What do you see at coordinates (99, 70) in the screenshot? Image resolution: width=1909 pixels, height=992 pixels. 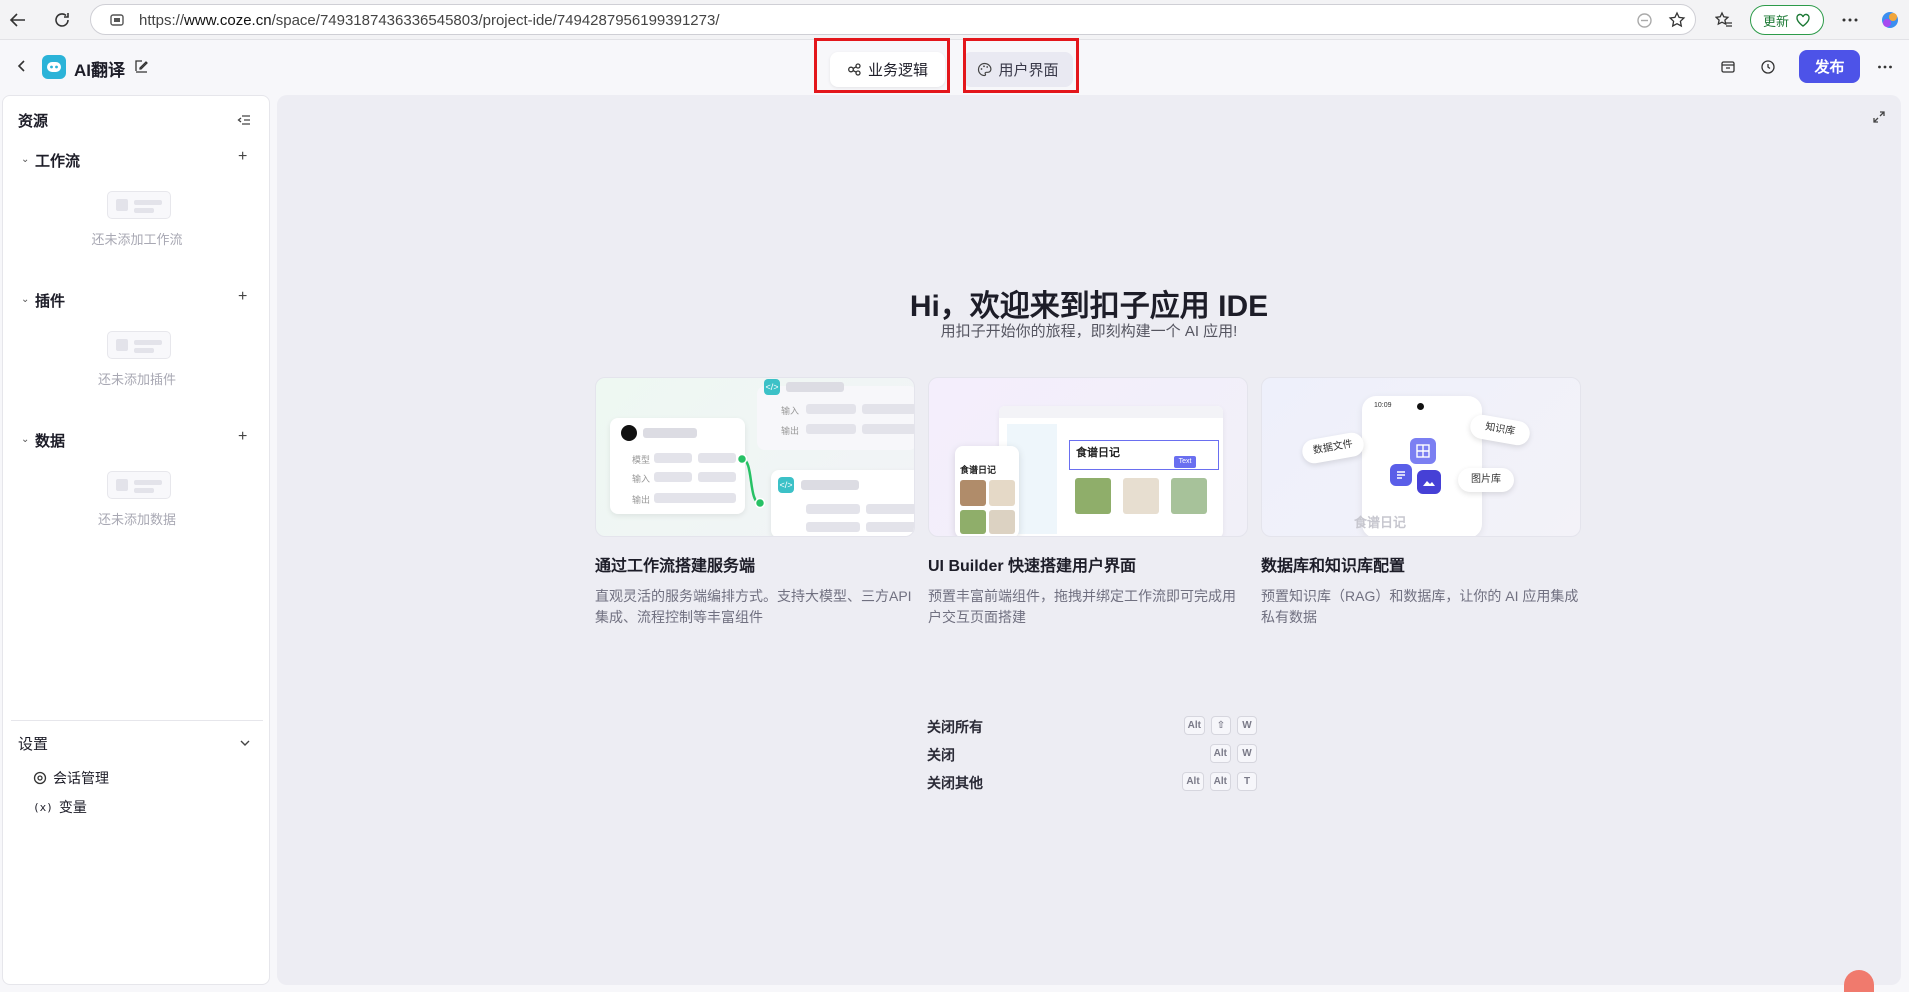 I see `app-title: AI翻译` at bounding box center [99, 70].